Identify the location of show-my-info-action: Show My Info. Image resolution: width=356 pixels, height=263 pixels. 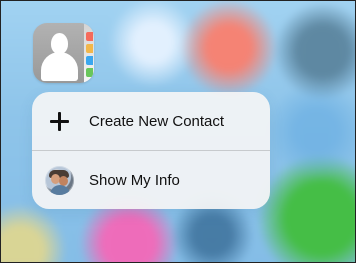
(151, 180).